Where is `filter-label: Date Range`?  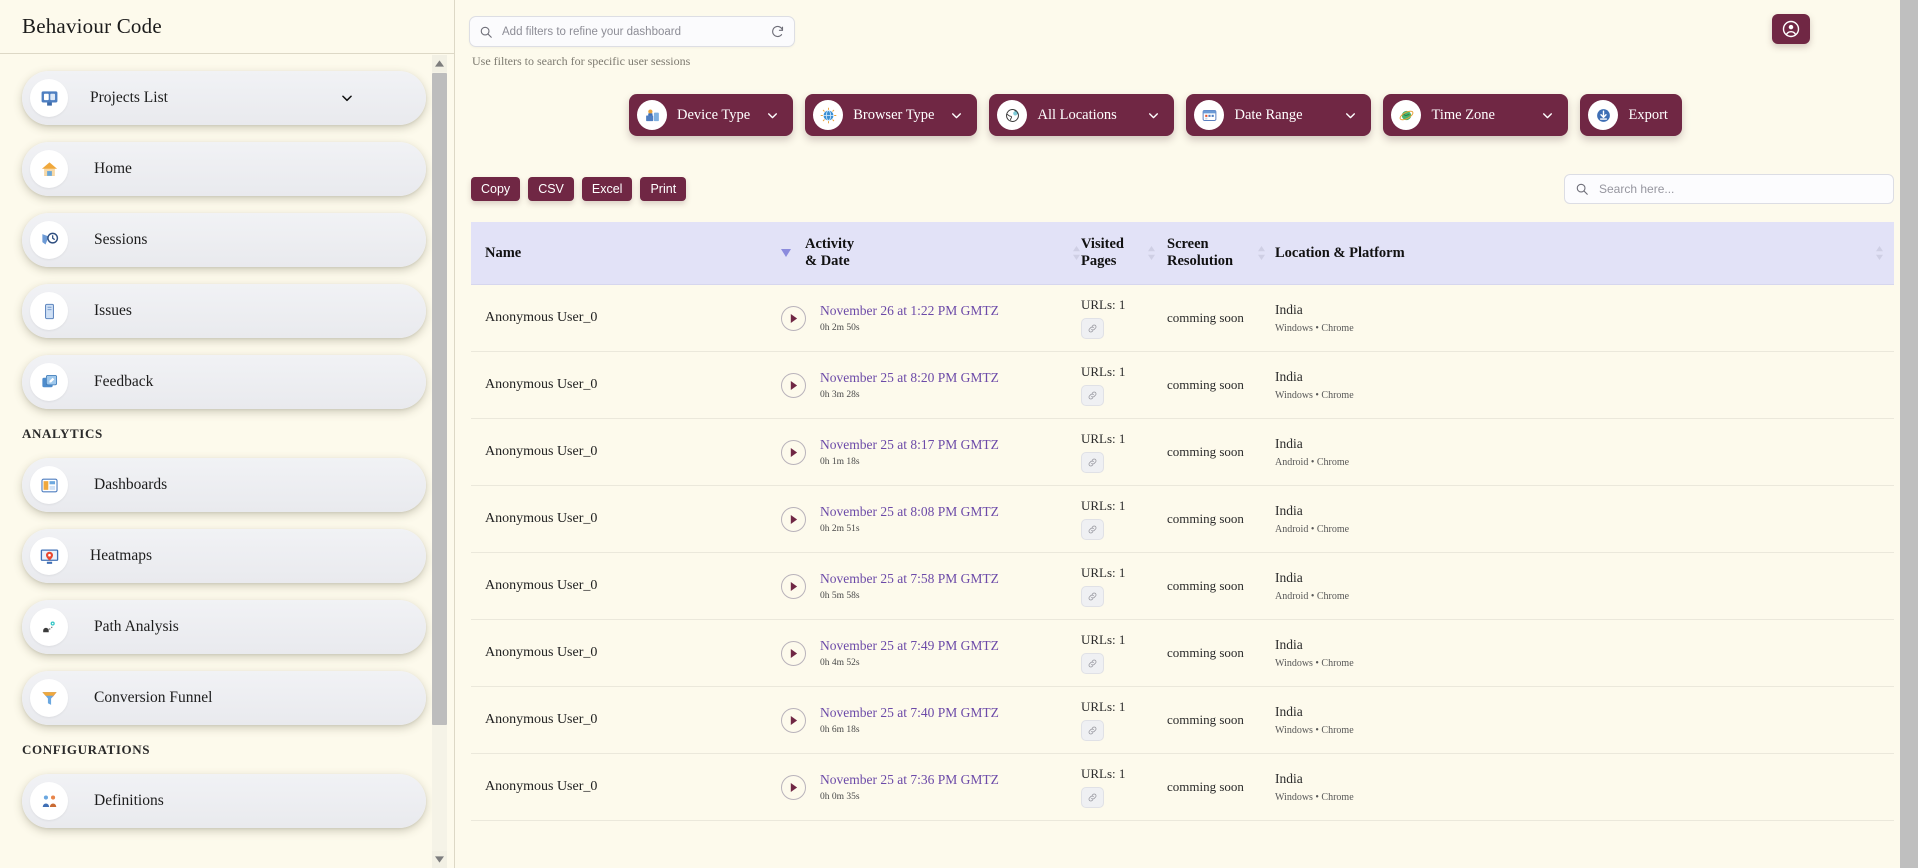 filter-label: Date Range is located at coordinates (1268, 114).